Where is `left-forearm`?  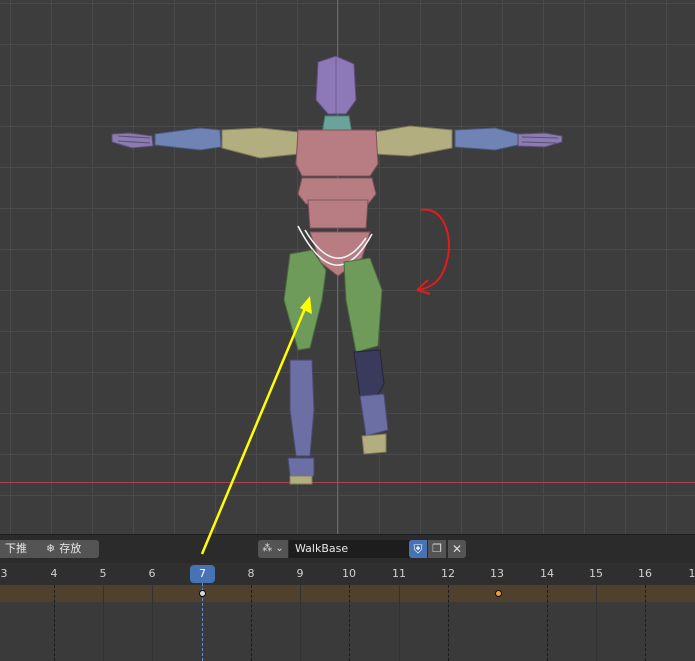 left-forearm is located at coordinates (188, 139).